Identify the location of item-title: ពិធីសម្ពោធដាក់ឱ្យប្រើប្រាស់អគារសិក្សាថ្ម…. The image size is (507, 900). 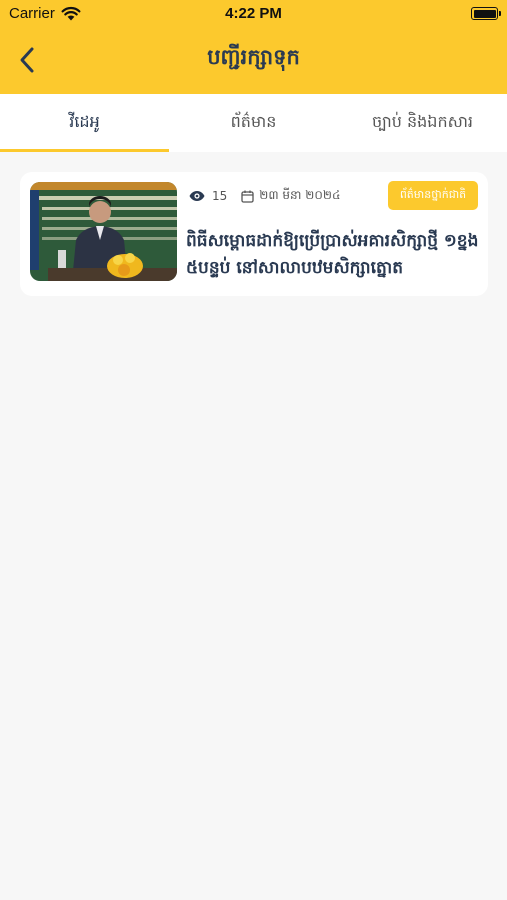
(332, 254).